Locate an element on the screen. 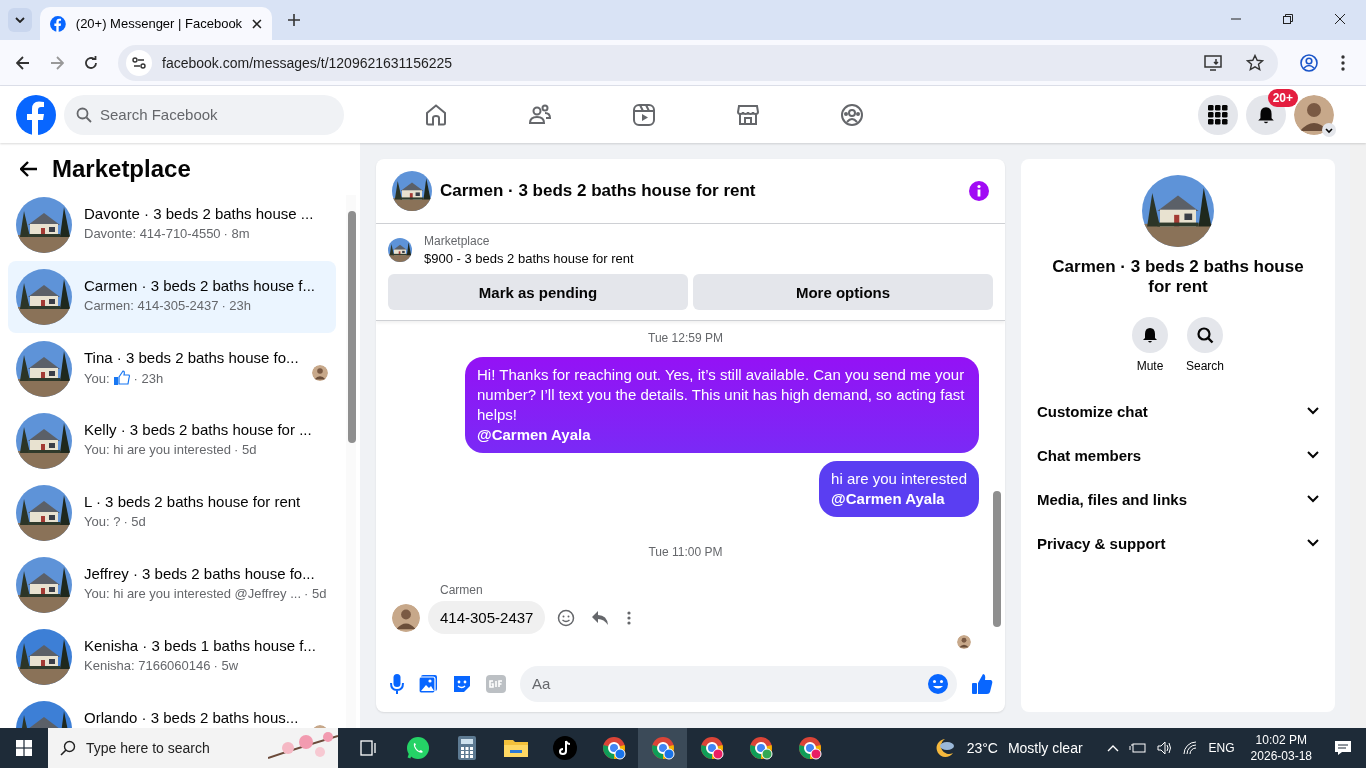  conversation-preview: Kenisha: 7166060146 is located at coordinates (147, 665).